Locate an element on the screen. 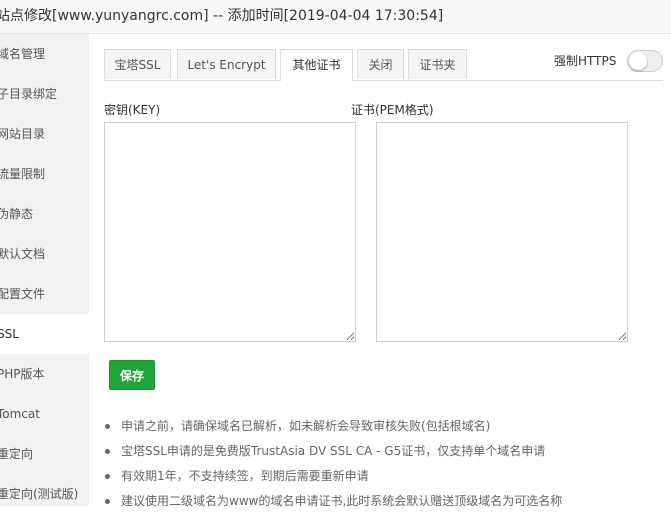 The height and width of the screenshot is (516, 671). sidebar-item-tomcat: Tomcat is located at coordinates (44, 414).